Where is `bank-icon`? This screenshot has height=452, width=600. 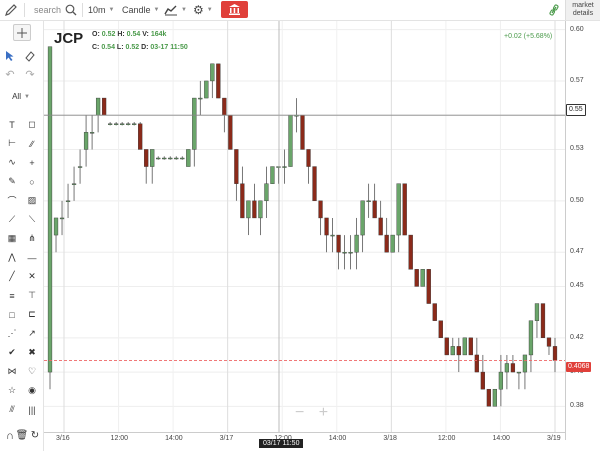
bank-icon is located at coordinates (234, 9).